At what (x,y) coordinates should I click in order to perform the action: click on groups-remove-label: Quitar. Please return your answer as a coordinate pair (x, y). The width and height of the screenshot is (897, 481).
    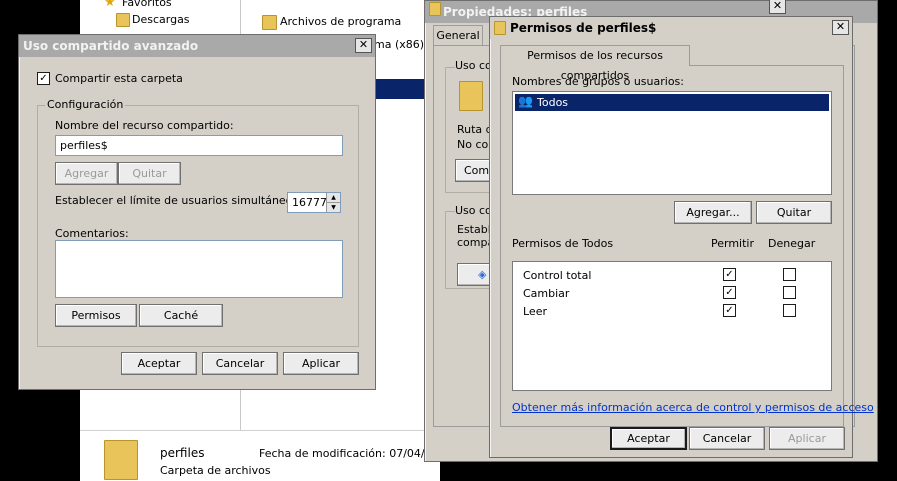
    Looking at the image, I should click on (794, 212).